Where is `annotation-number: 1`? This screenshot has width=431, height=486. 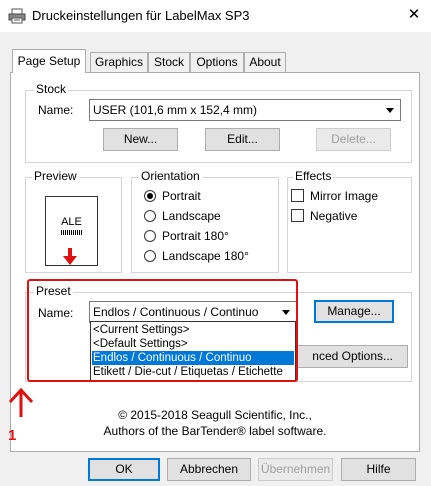
annotation-number: 1 is located at coordinates (12, 435).